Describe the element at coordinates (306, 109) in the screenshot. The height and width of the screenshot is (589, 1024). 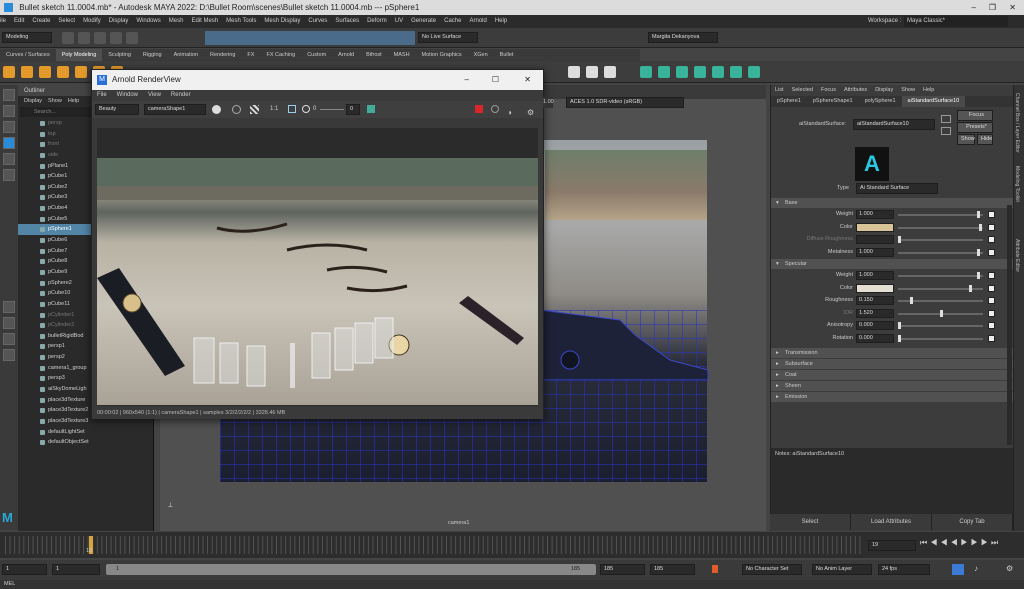
I see `exposure-icon` at that location.